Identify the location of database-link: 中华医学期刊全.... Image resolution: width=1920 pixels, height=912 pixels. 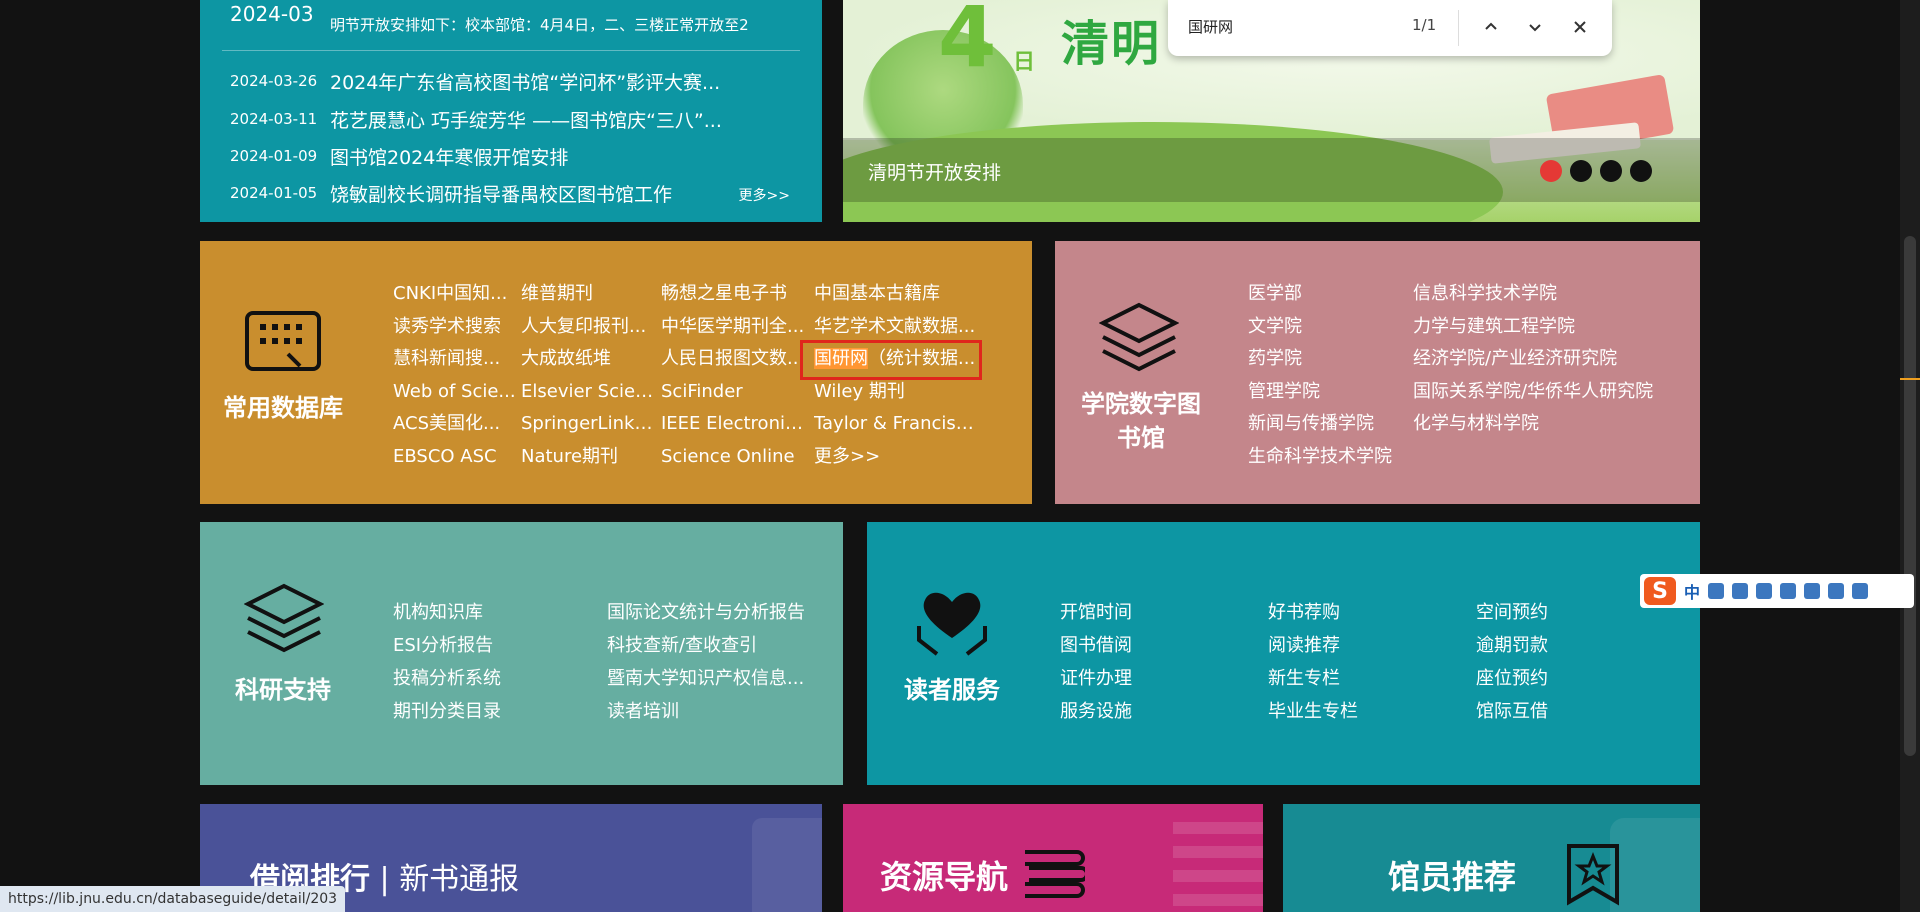
(737, 327).